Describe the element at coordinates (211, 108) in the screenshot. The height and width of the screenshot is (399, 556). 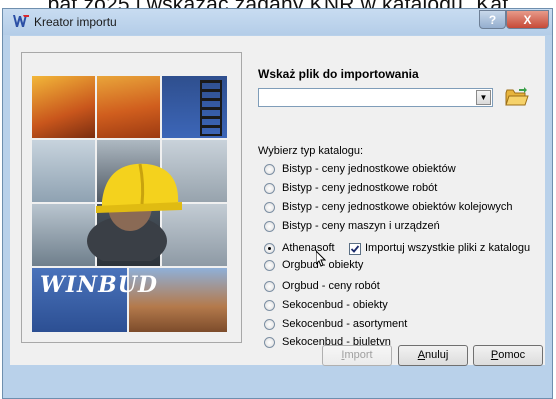
I see `scaffold-graphic` at that location.